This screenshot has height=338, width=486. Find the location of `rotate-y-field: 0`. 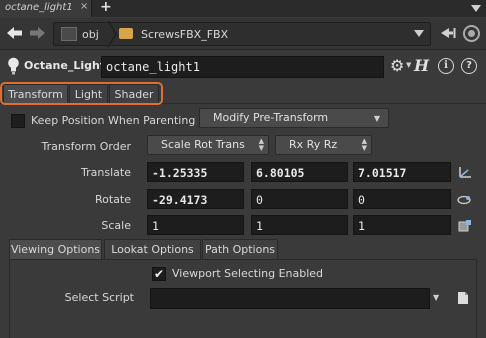

rotate-y-field: 0 is located at coordinates (299, 199).